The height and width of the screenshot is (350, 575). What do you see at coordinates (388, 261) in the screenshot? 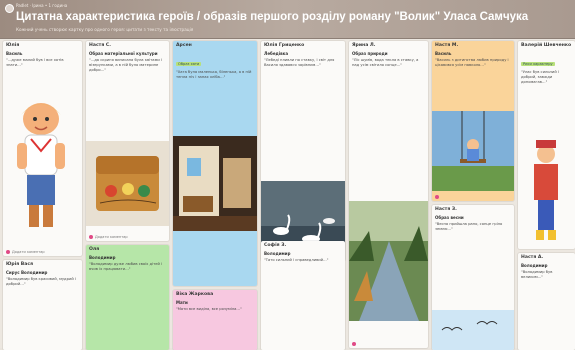
I see `forest-river-image` at bounding box center [388, 261].